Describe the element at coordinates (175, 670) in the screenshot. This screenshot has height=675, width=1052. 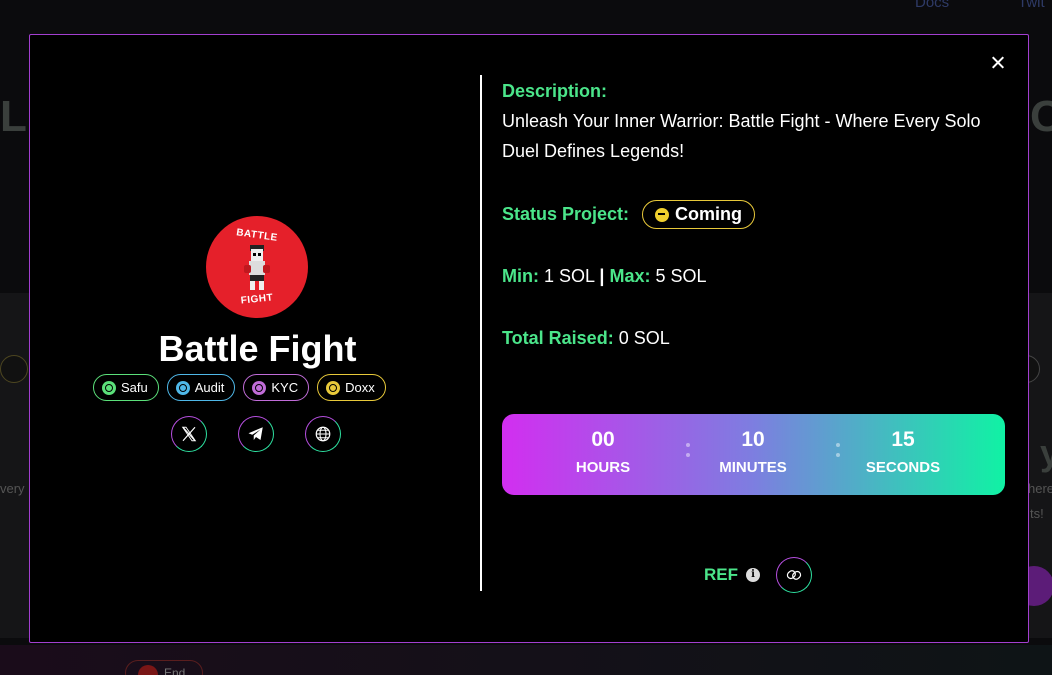
I see `bg-end-label: End` at that location.